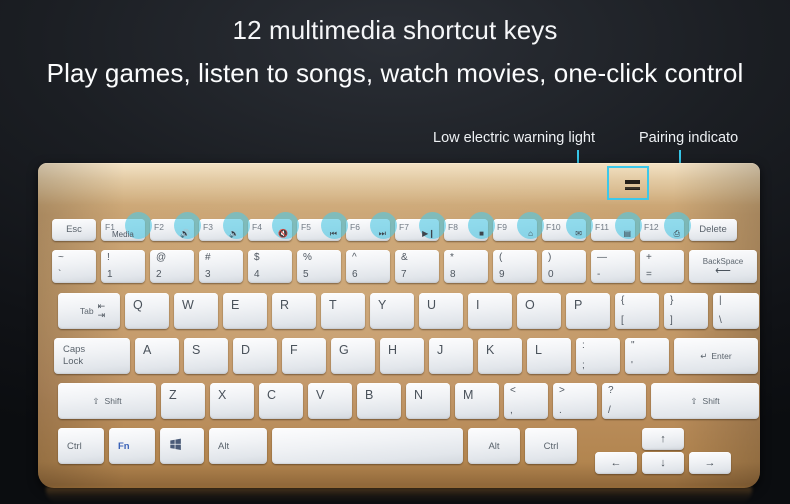  Describe the element at coordinates (89, 311) in the screenshot. I see `key-tab: Tab ⇤ ⇥` at that location.